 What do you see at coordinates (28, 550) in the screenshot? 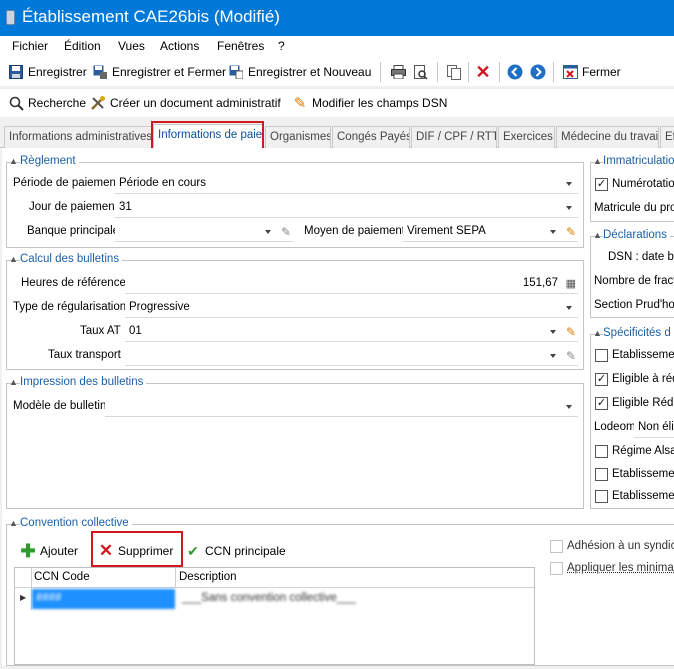
I see `plus-icon: ✚` at bounding box center [28, 550].